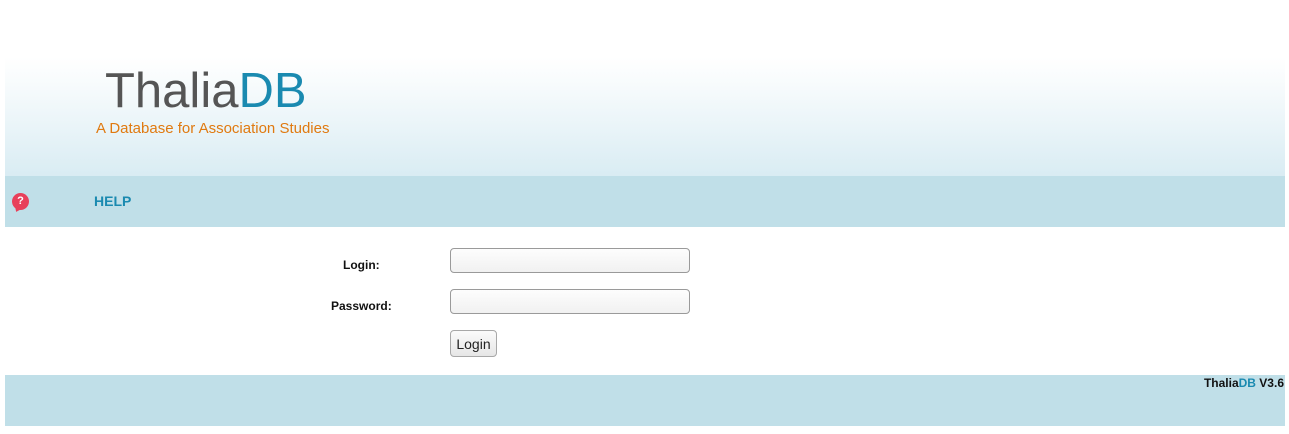  Describe the element at coordinates (361, 306) in the screenshot. I see `password-label: Password:` at that location.